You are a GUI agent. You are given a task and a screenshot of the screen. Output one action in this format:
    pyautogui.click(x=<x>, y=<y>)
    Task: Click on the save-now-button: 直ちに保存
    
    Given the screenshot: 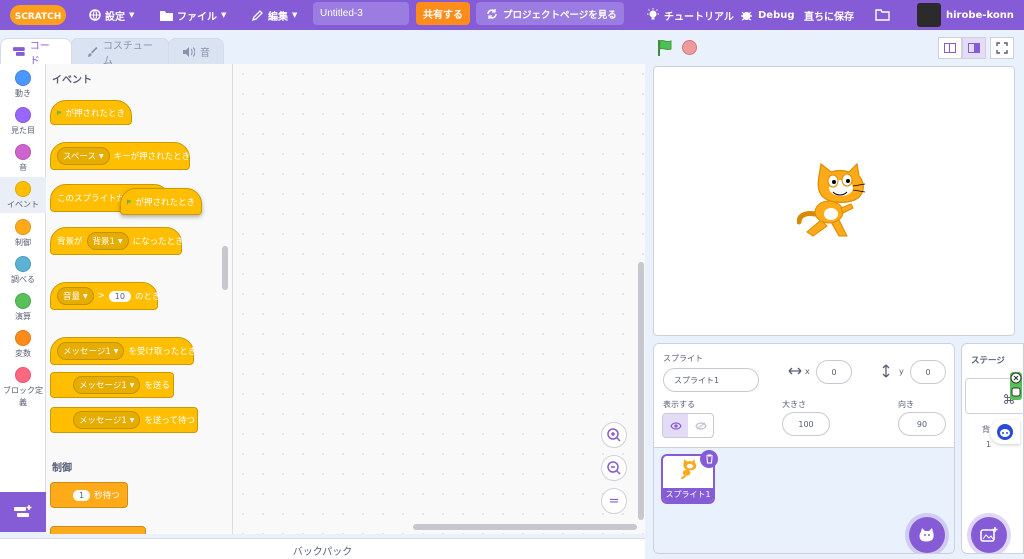 What is the action you would take?
    pyautogui.click(x=829, y=15)
    